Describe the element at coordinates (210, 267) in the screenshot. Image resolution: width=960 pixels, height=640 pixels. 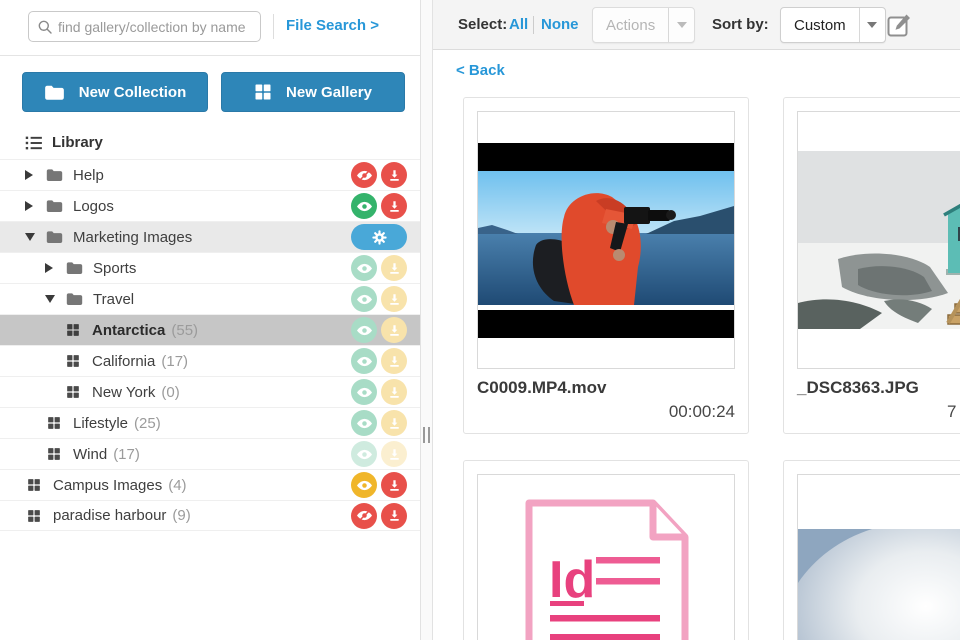
I see `tree-item-sports: Sports` at that location.